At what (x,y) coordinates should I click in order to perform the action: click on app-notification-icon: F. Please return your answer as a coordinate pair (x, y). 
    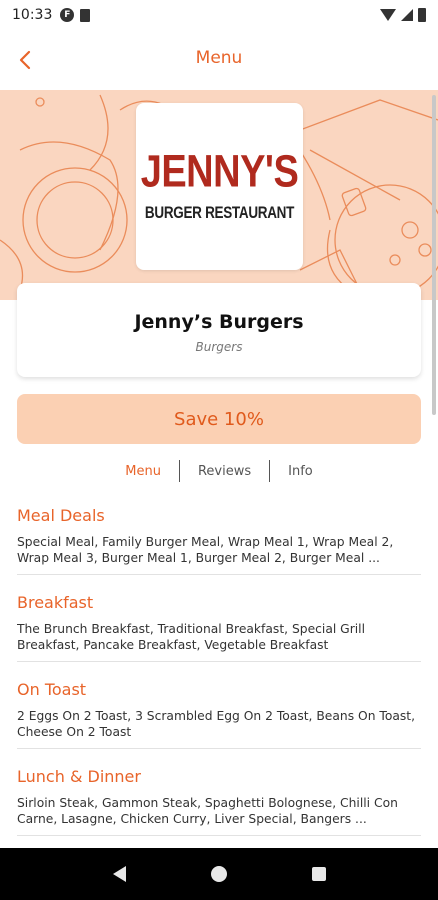
    Looking at the image, I should click on (67, 15).